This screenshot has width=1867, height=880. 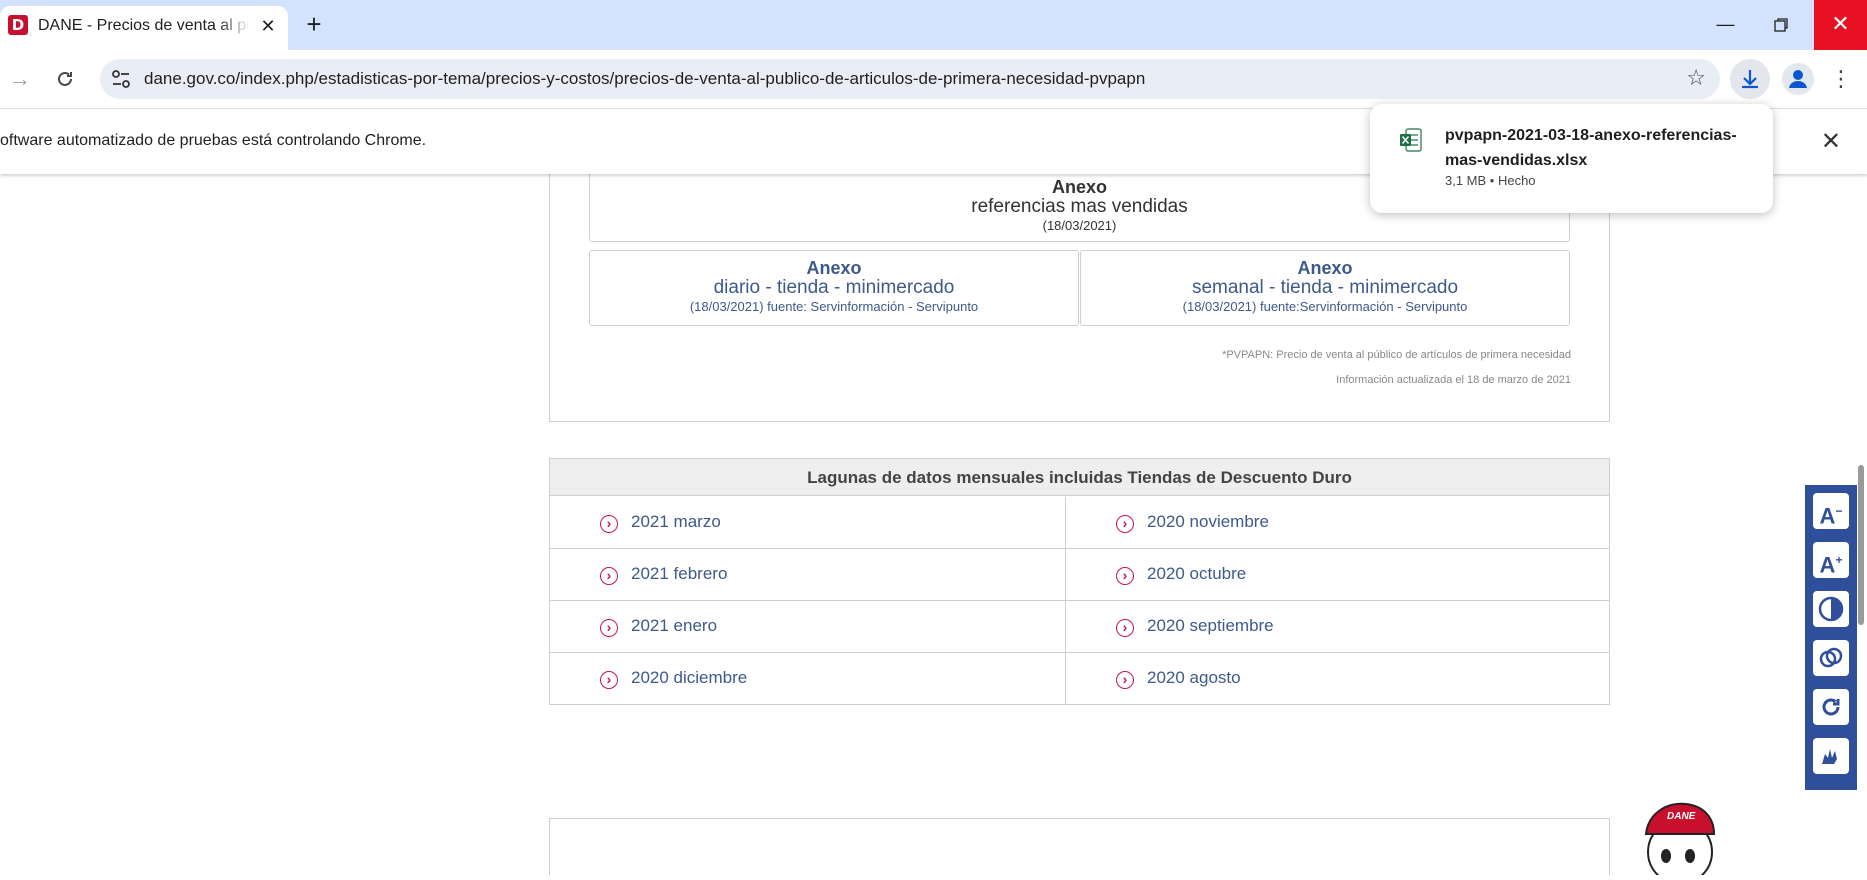 I want to click on window-close-icon: ✕, so click(x=1840, y=25).